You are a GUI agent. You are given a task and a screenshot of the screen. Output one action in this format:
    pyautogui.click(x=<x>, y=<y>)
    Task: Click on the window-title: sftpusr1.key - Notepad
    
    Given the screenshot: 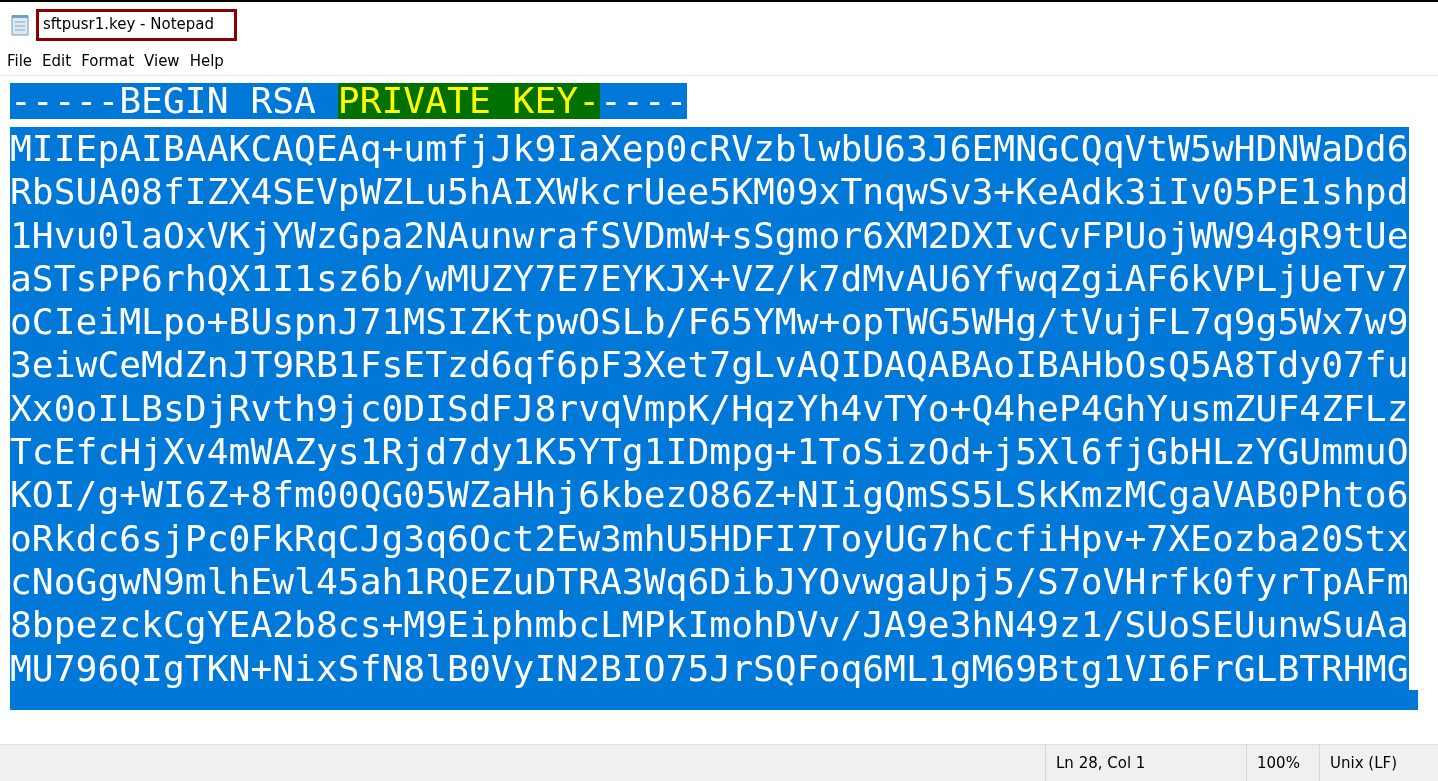 What is the action you would take?
    pyautogui.click(x=136, y=24)
    